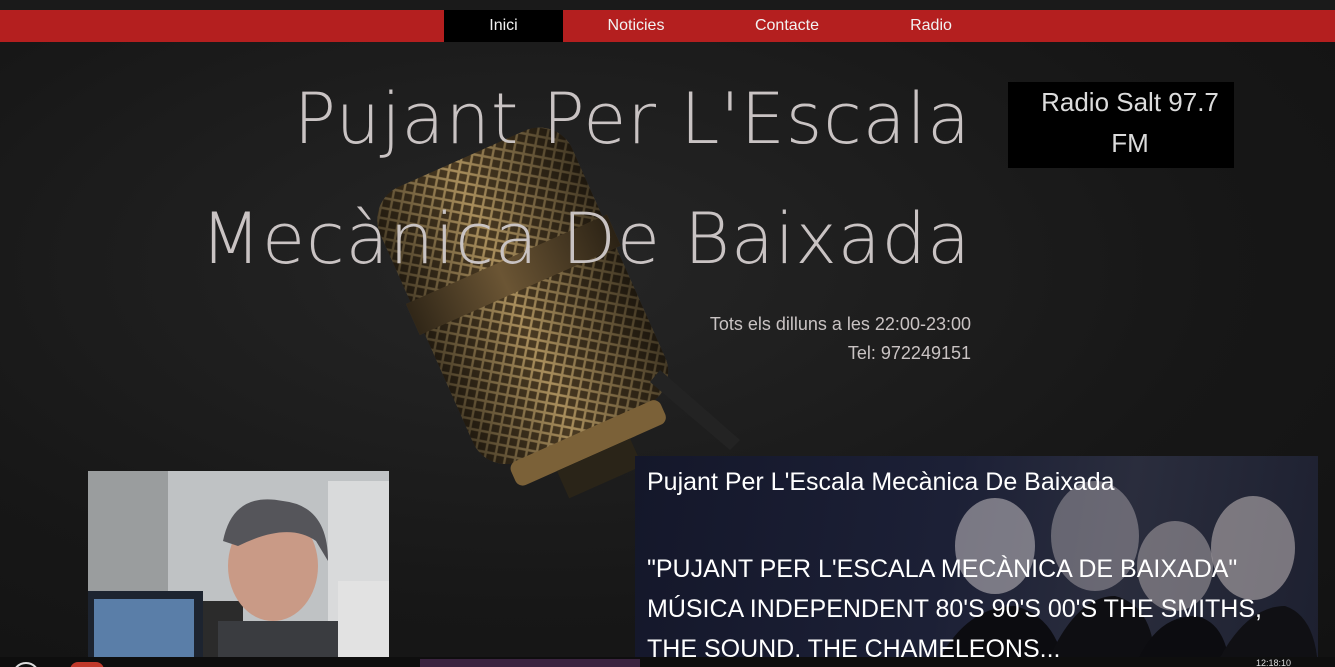 The height and width of the screenshot is (667, 1335). I want to click on main-nav: Inici Noticies Contacte Radio, so click(667, 26).